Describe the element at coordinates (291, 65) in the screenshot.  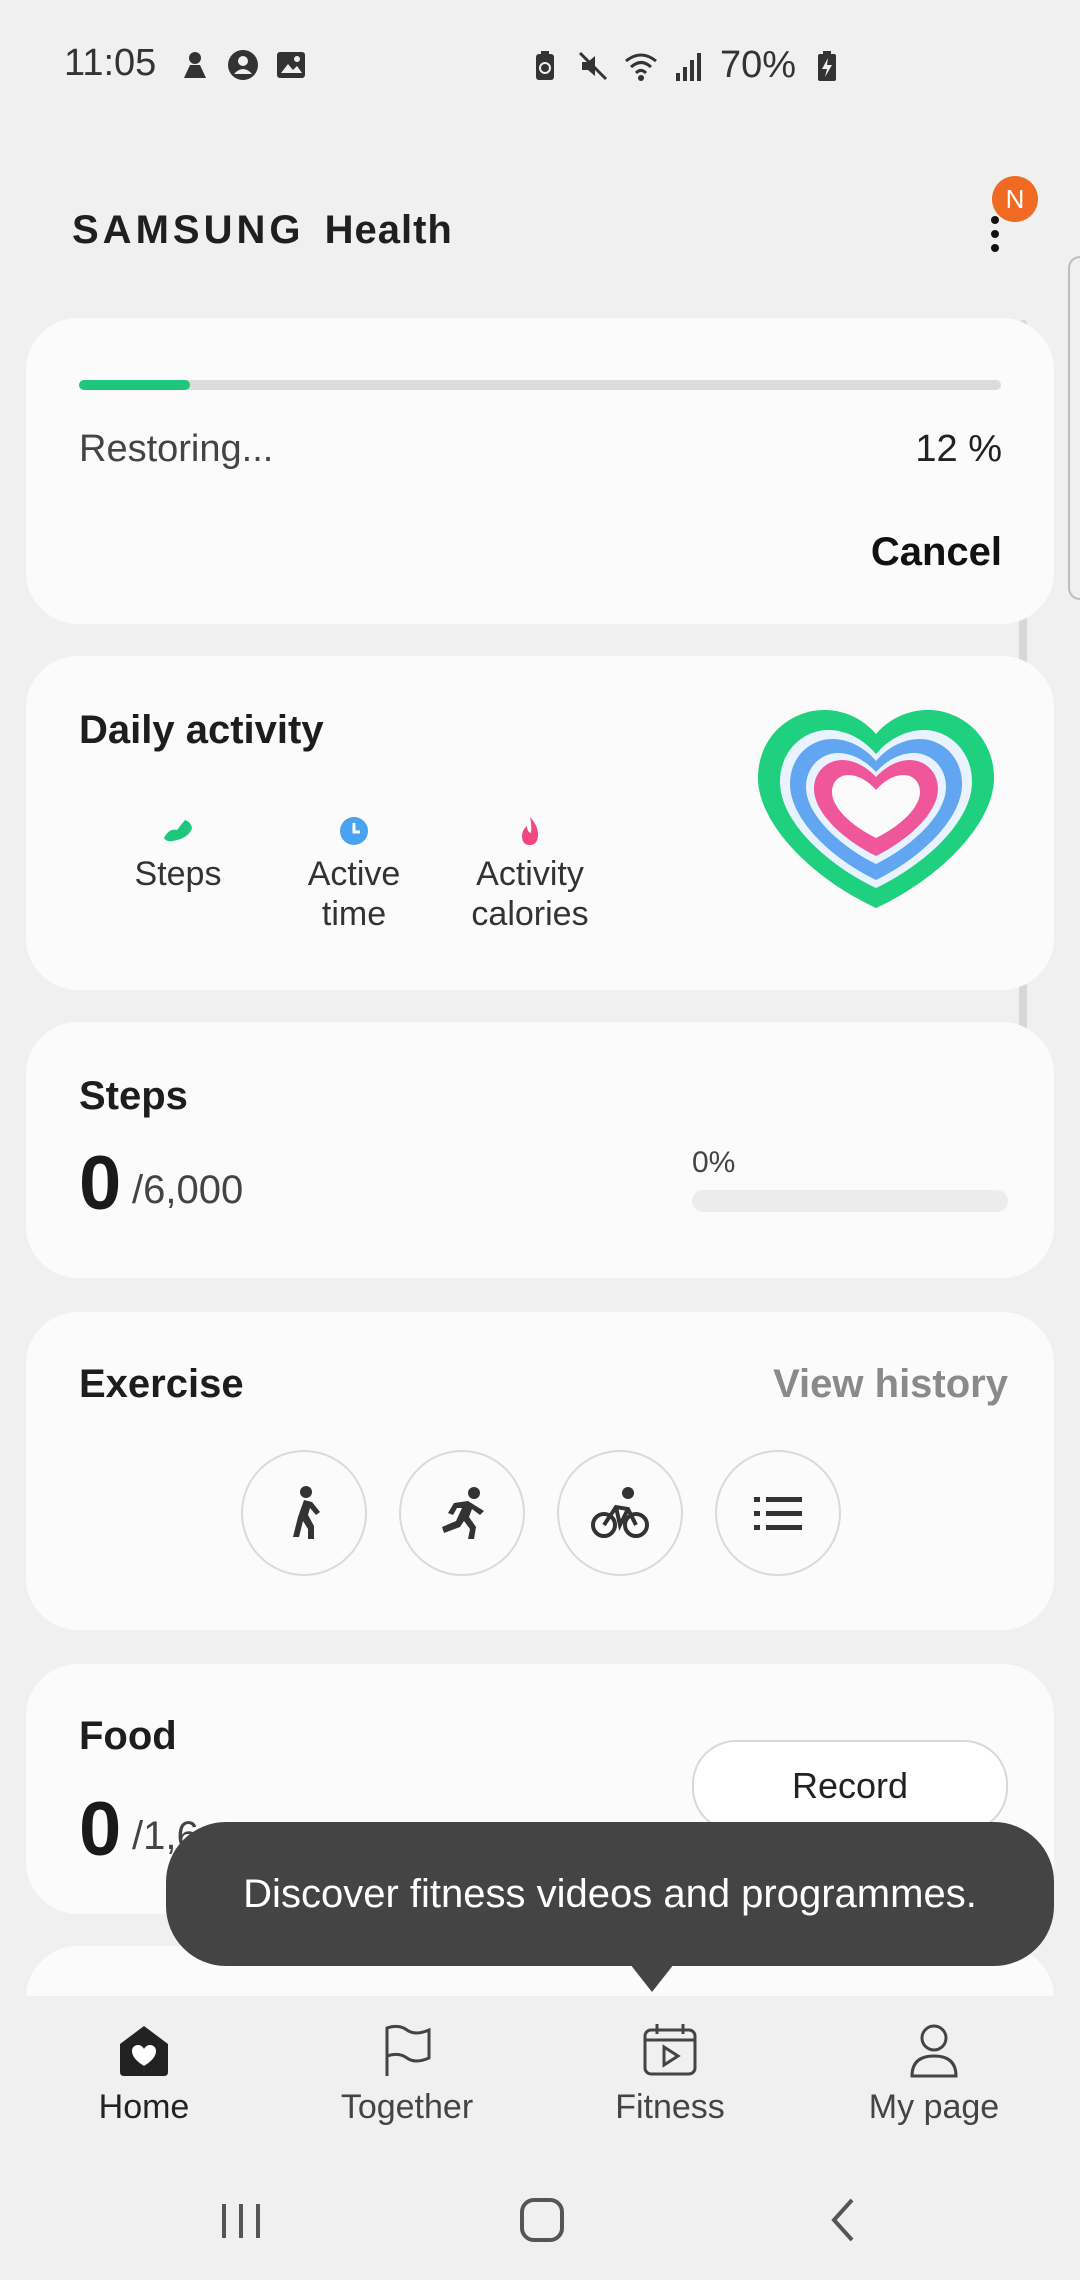
I see `gallery-icon` at that location.